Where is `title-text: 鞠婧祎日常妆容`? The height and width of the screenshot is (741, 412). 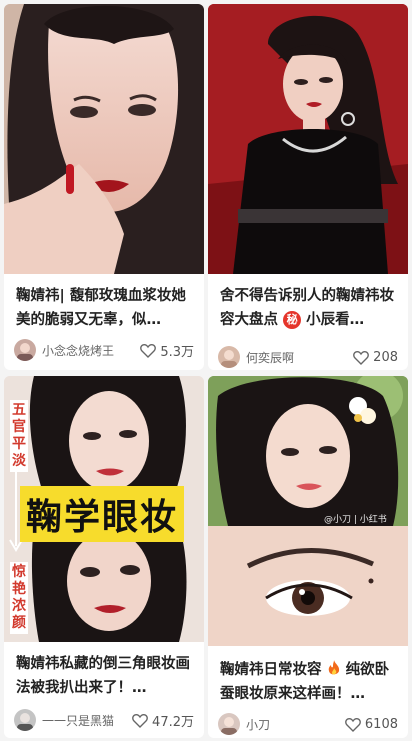 title-text: 鞠婧祎日常妆容 is located at coordinates (271, 670).